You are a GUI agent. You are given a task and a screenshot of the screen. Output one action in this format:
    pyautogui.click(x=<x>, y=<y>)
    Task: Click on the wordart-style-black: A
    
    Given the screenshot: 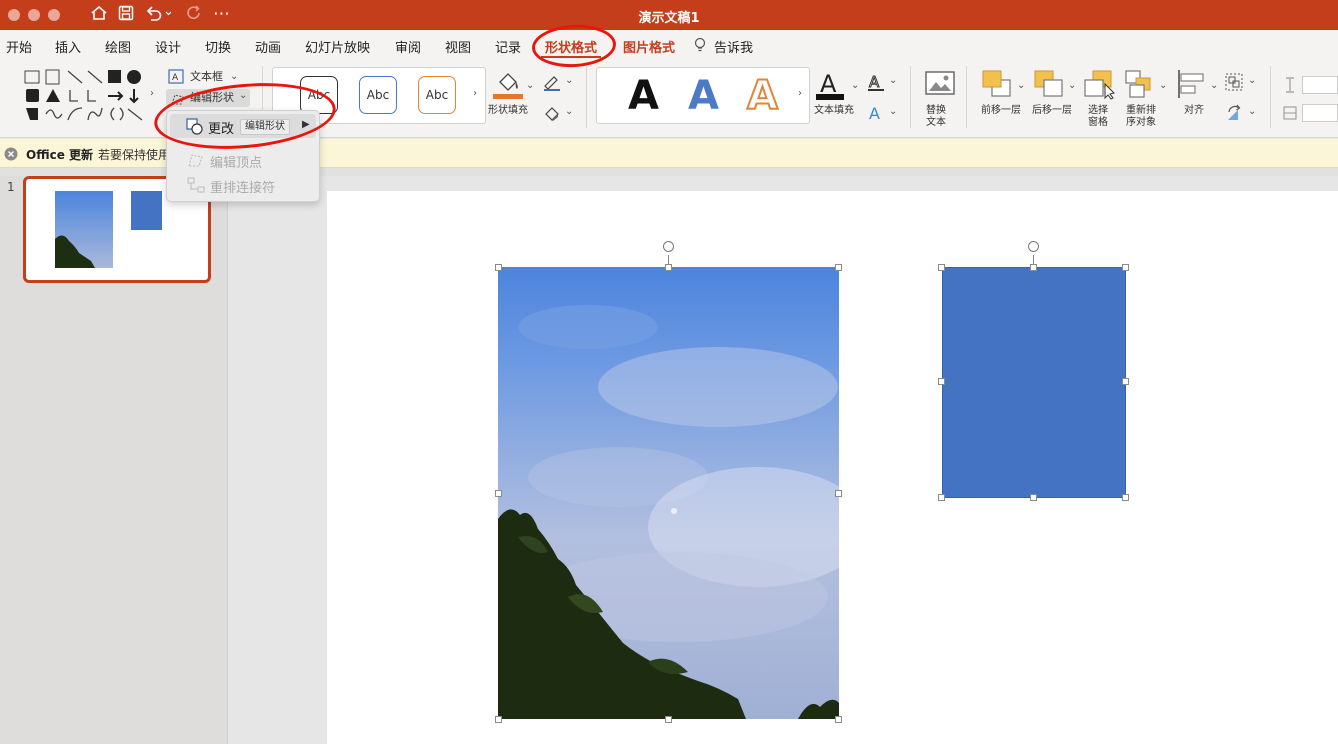 What is the action you would take?
    pyautogui.click(x=643, y=96)
    